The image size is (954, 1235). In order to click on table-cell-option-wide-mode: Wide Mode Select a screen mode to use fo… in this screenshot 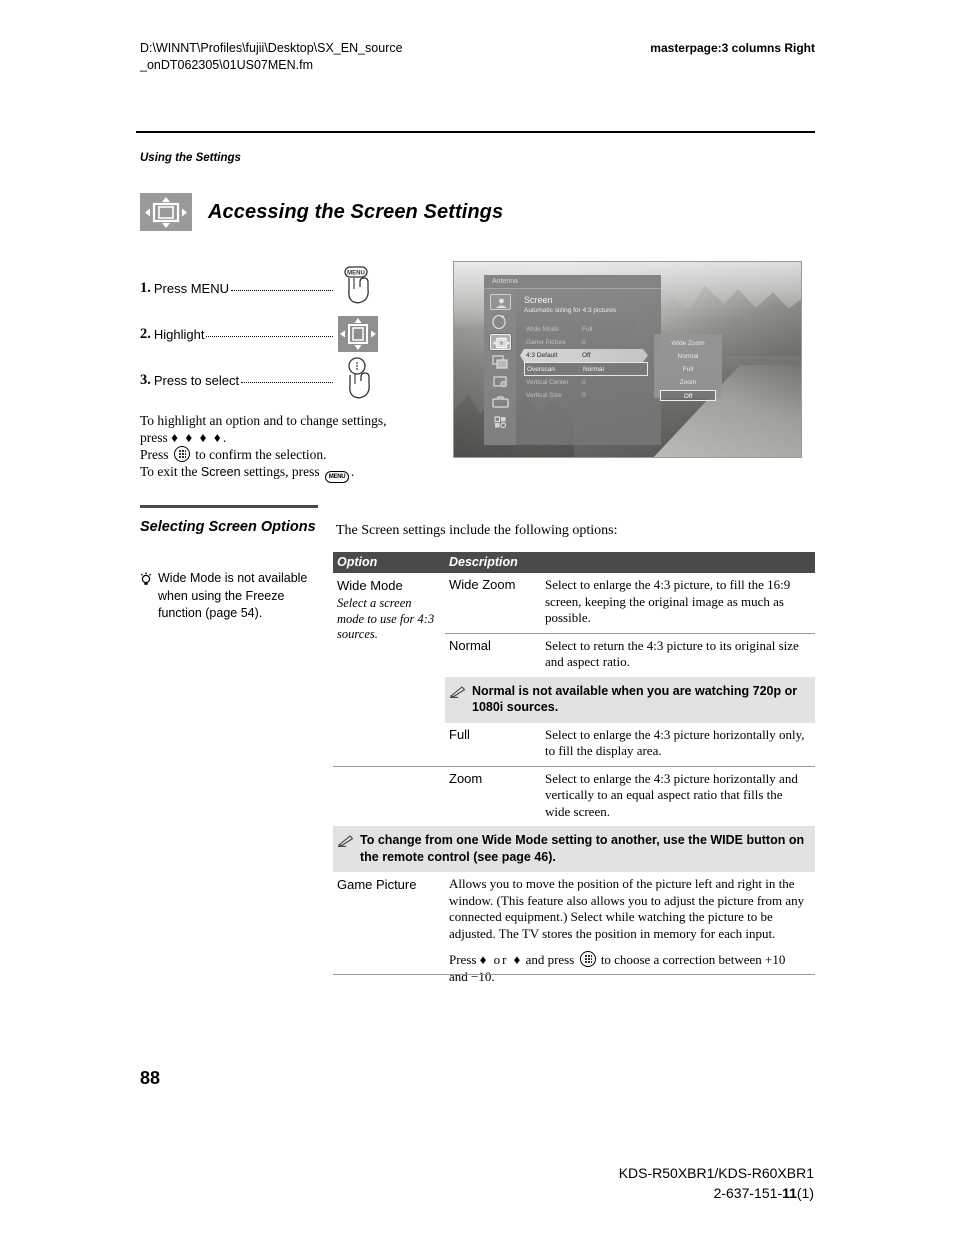, I will do `click(389, 625)`.